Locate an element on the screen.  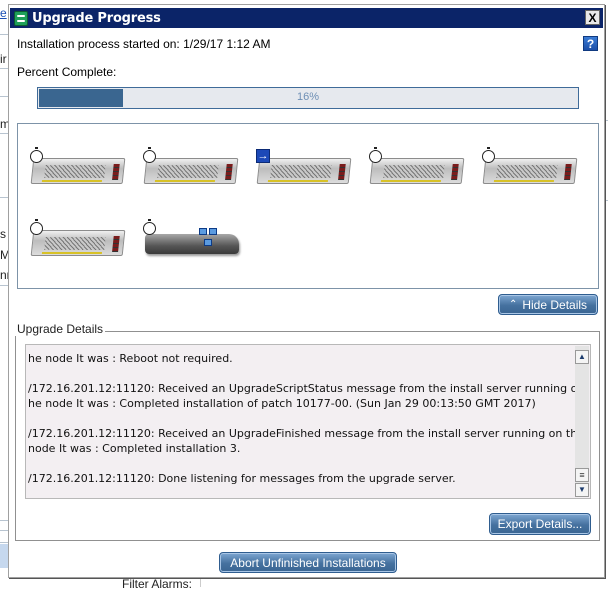
background-selected-row is located at coordinates (4, 556).